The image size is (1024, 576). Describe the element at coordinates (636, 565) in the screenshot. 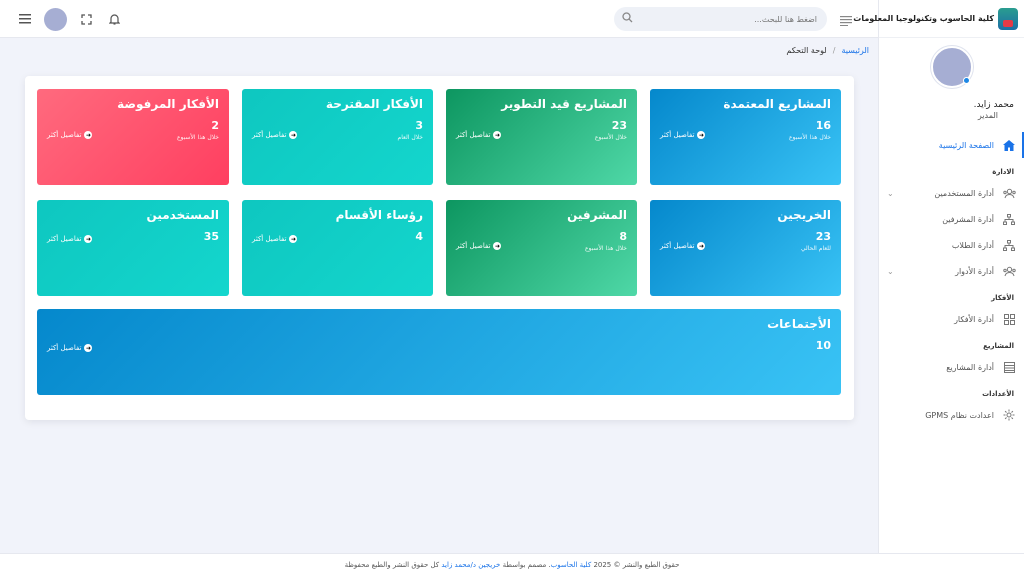

I see `footer-copyright: حقوق الطبع والنشر © 2025` at that location.